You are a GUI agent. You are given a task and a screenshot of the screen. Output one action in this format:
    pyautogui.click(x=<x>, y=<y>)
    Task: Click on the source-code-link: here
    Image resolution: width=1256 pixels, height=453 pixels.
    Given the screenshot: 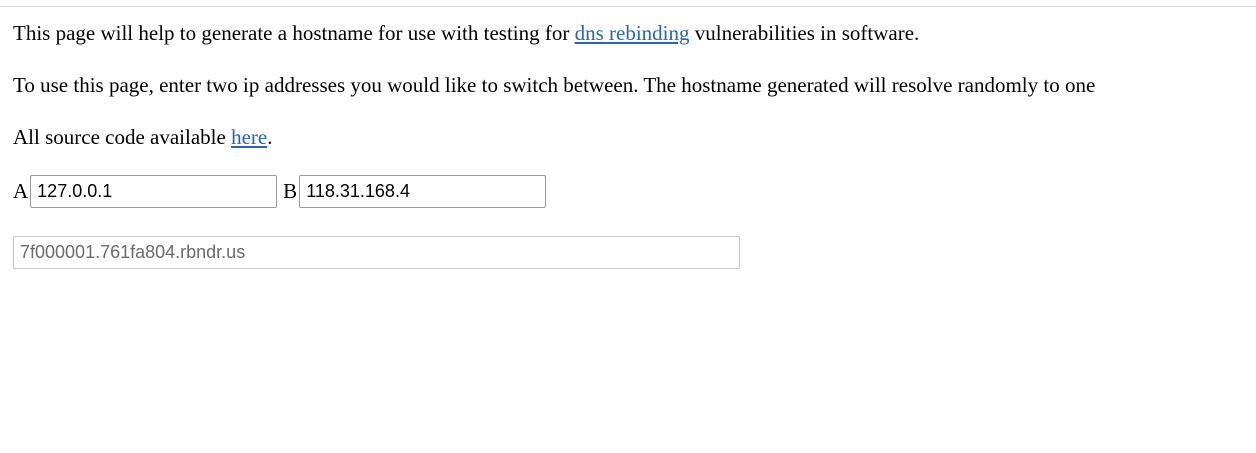 What is the action you would take?
    pyautogui.click(x=249, y=137)
    